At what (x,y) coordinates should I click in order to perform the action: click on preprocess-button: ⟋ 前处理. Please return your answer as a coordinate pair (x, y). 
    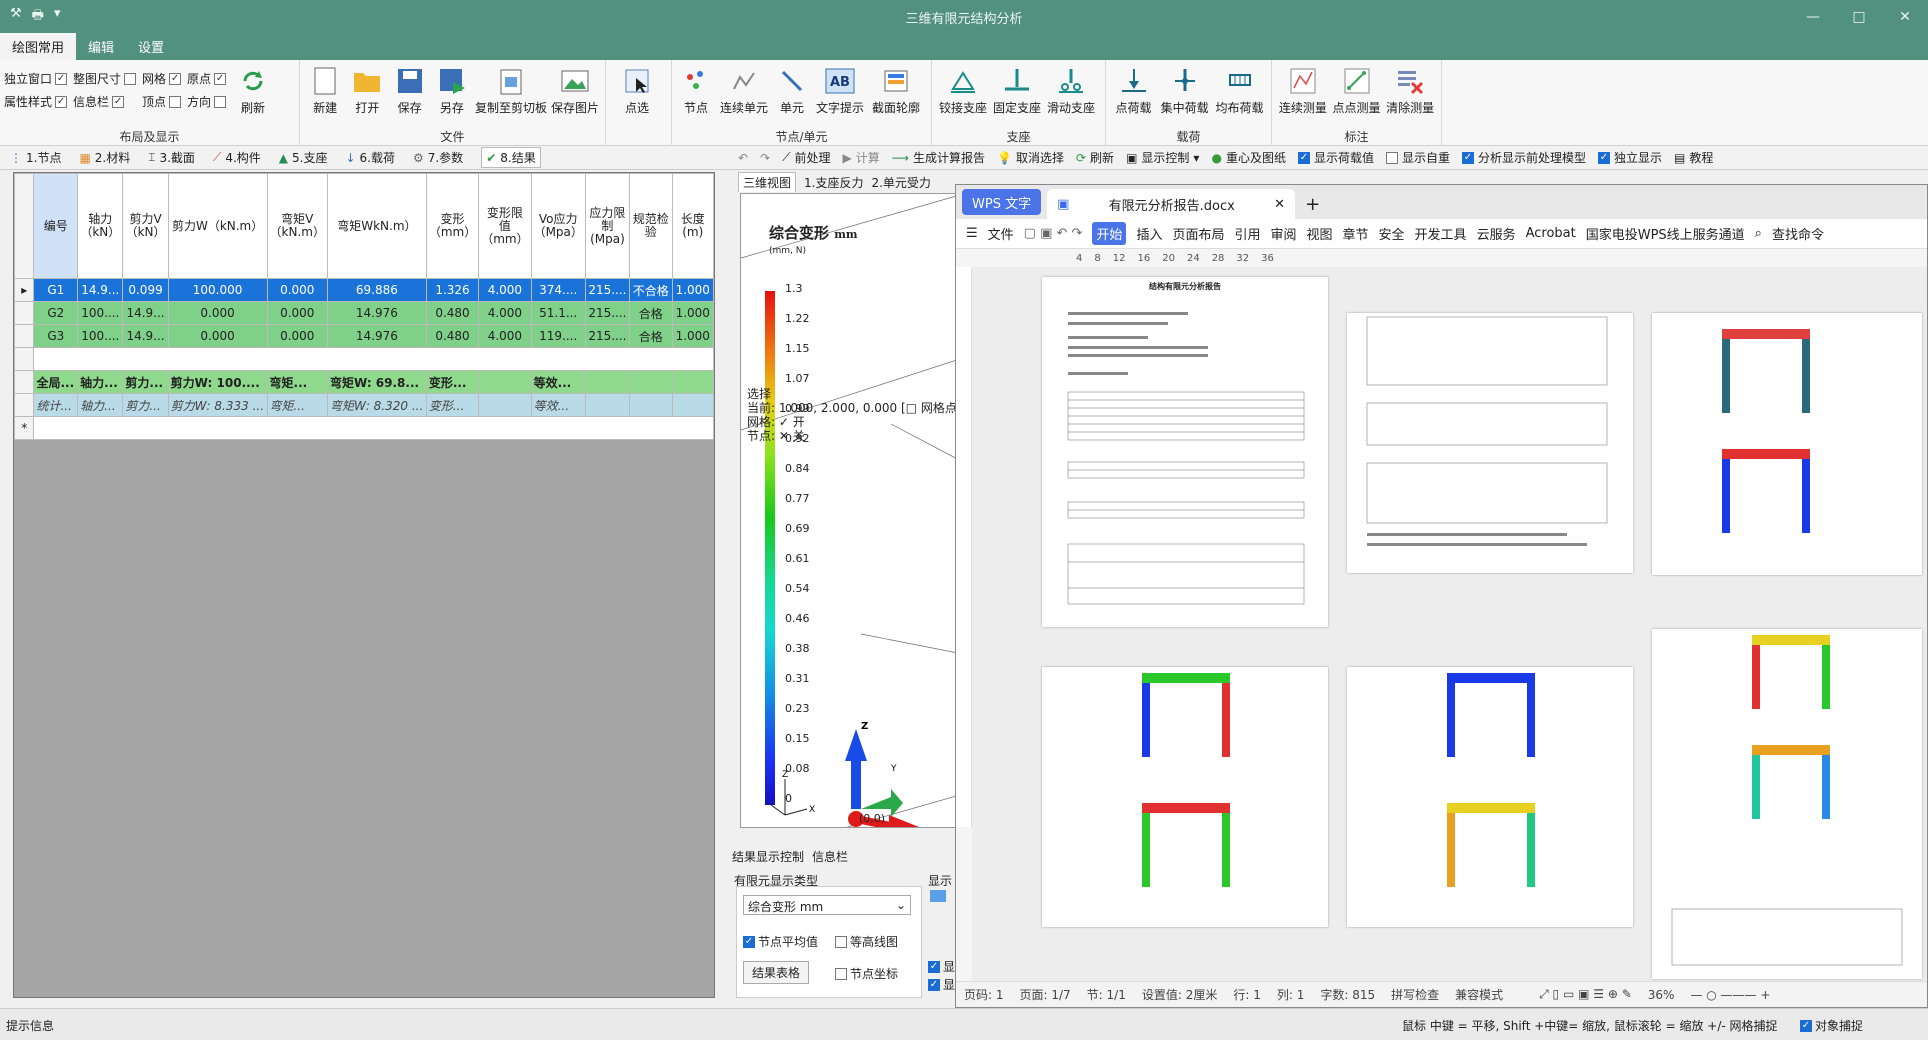
    Looking at the image, I should click on (806, 157).